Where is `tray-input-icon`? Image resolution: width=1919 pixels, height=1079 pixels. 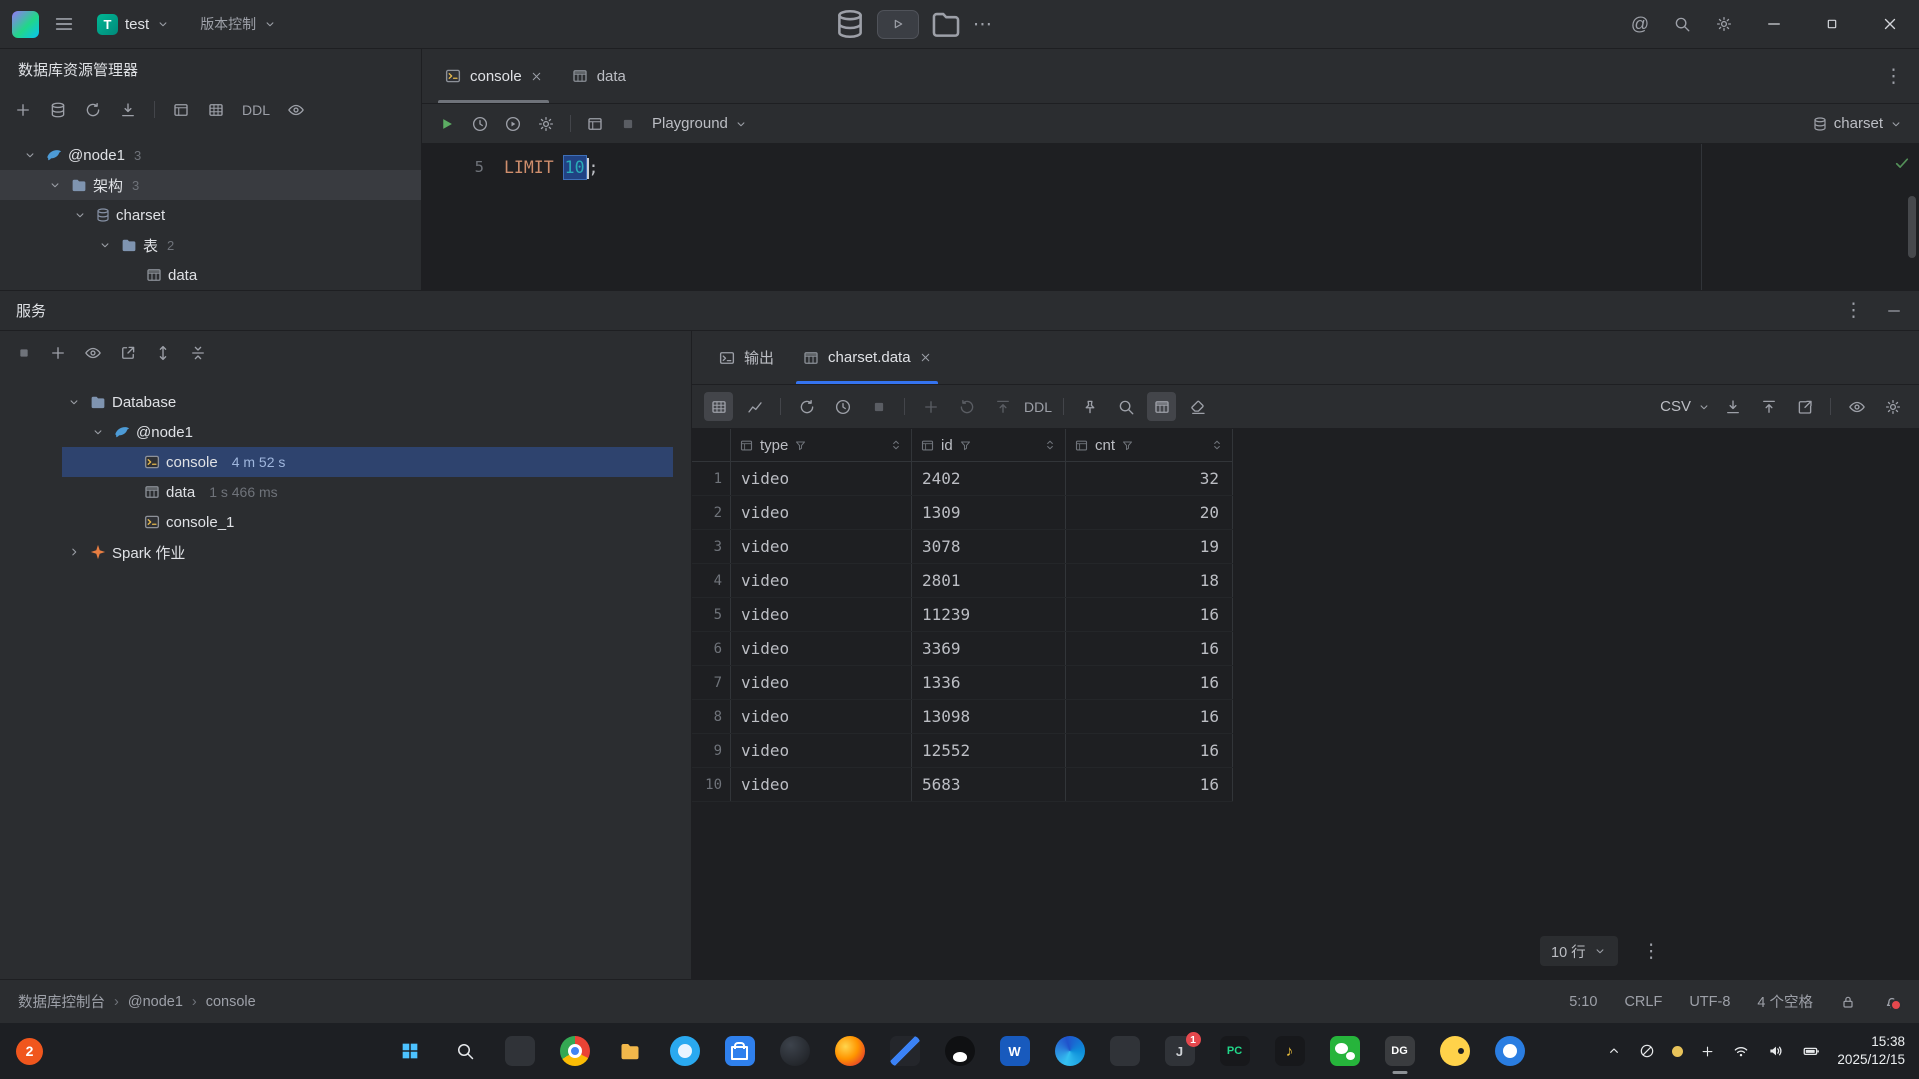
tray-input-icon is located at coordinates (1707, 1051).